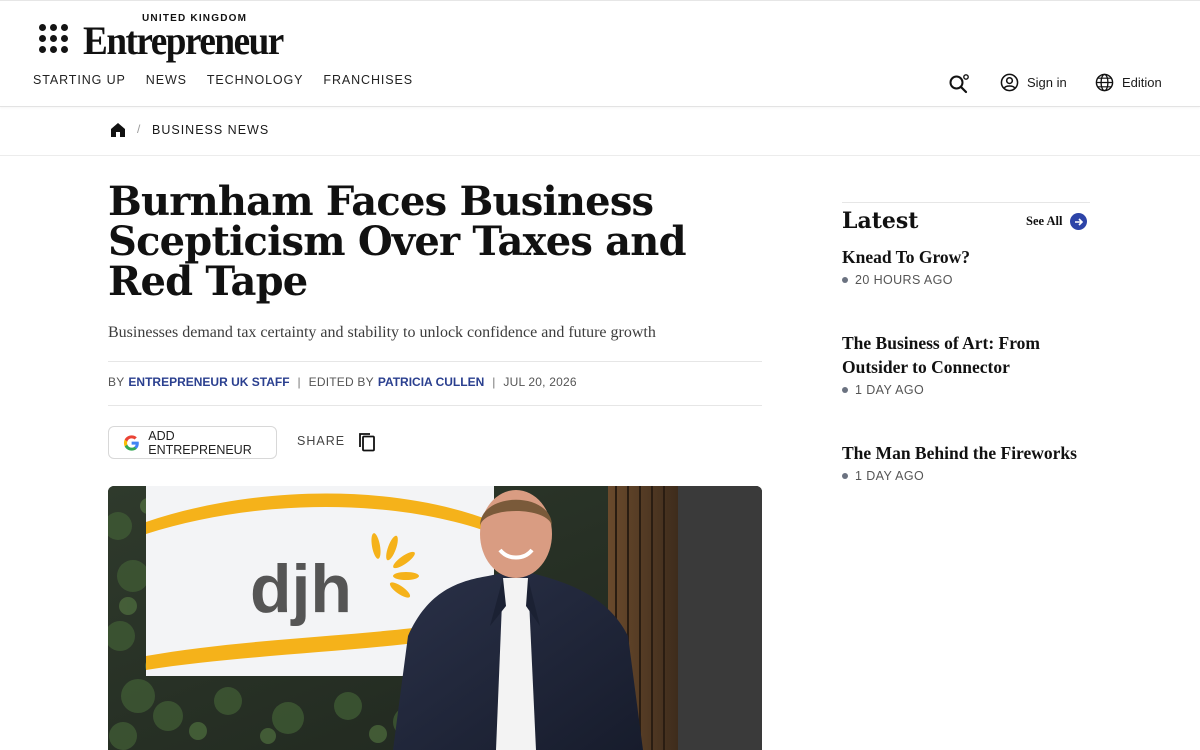 The image size is (1200, 750). I want to click on share-label: SHARE, so click(321, 441).